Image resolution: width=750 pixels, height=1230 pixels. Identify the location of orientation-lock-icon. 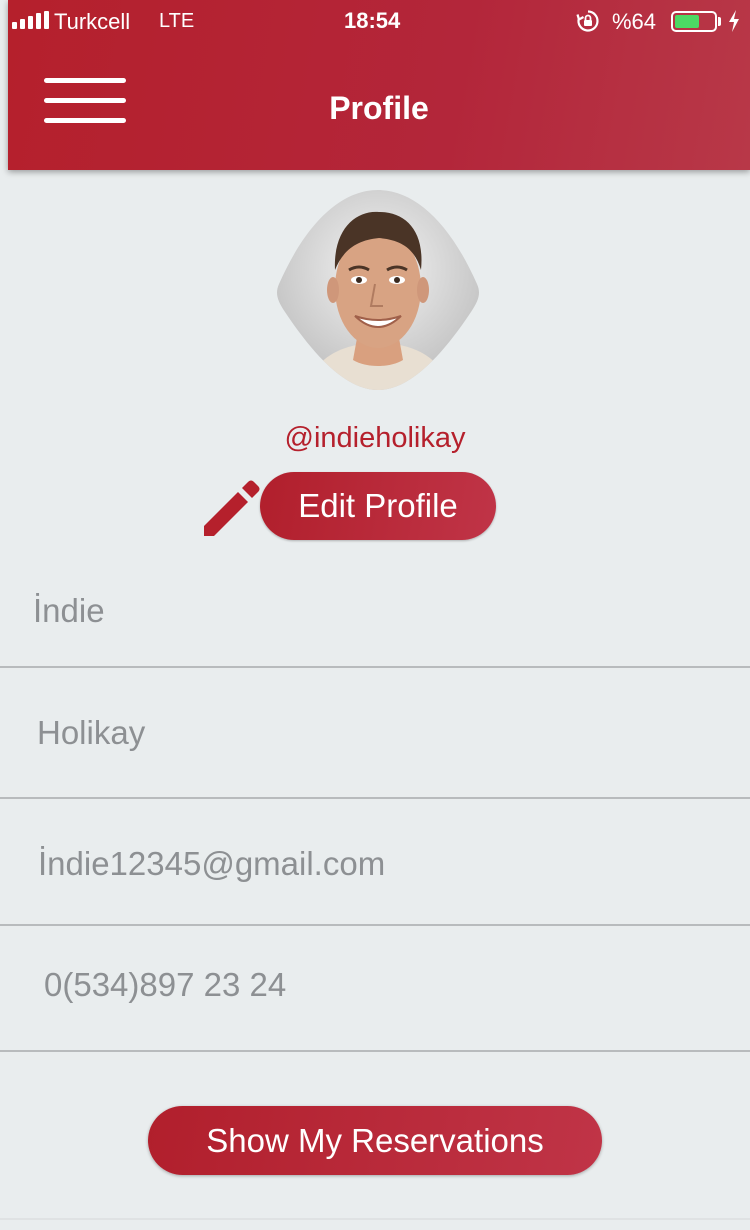
(587, 21).